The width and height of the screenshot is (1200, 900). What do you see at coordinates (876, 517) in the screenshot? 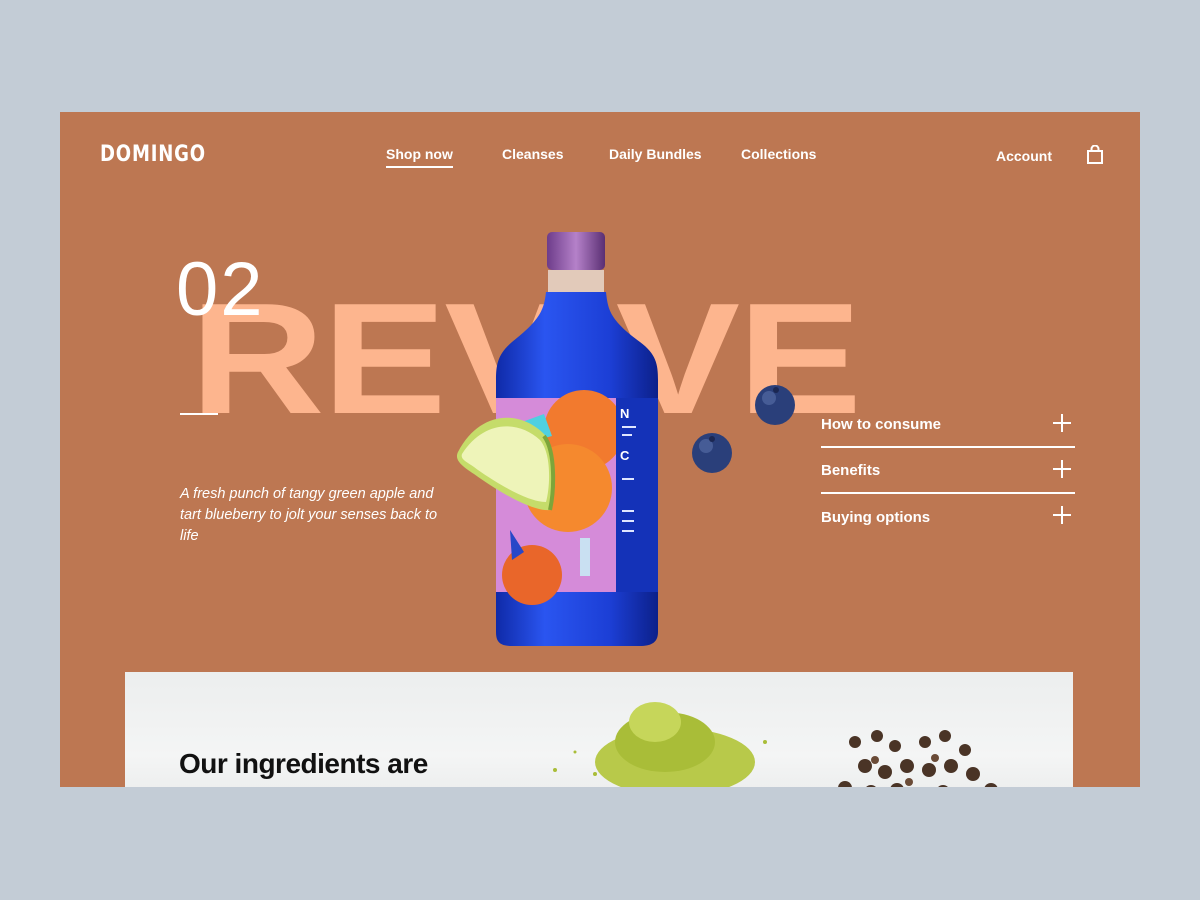
I see `accordion-label: Buying options` at bounding box center [876, 517].